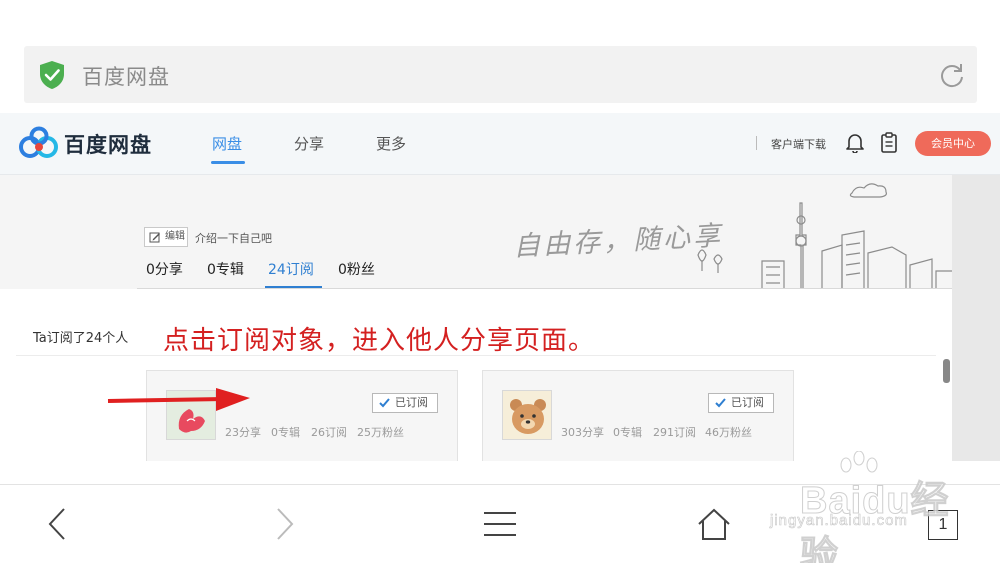 The width and height of the screenshot is (1000, 563). I want to click on logo-text: 百度网盘, so click(108, 144).